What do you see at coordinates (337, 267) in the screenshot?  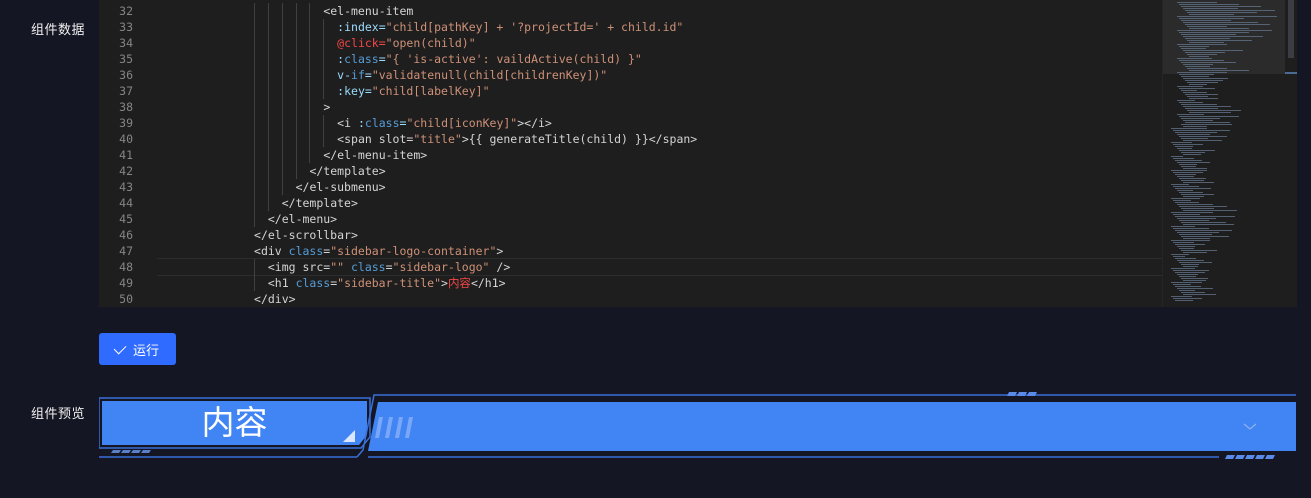 I see `code-token: ""` at bounding box center [337, 267].